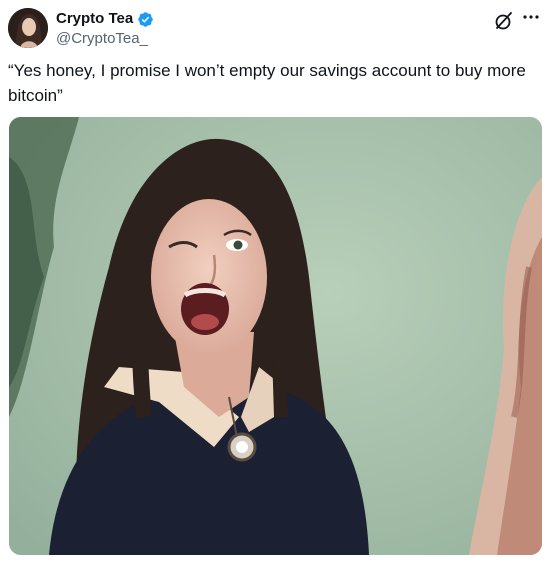 The width and height of the screenshot is (550, 564). What do you see at coordinates (105, 39) in the screenshot?
I see `handle: @CryptoTea_` at bounding box center [105, 39].